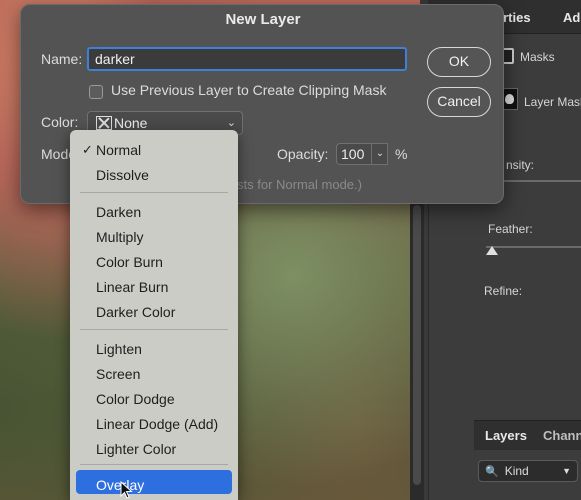  I want to click on clipping-mask-checkbox, so click(96, 92).